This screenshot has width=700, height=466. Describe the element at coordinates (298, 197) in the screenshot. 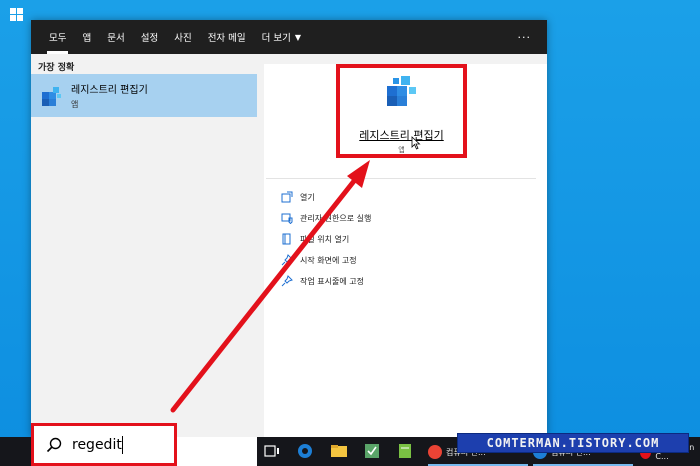

I see `action-open: 열기` at that location.